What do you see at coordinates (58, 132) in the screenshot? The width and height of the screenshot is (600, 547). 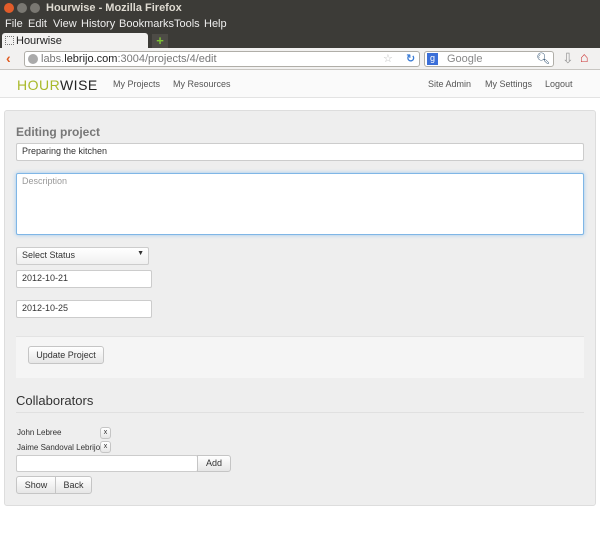 I see `page-title: Editing project` at bounding box center [58, 132].